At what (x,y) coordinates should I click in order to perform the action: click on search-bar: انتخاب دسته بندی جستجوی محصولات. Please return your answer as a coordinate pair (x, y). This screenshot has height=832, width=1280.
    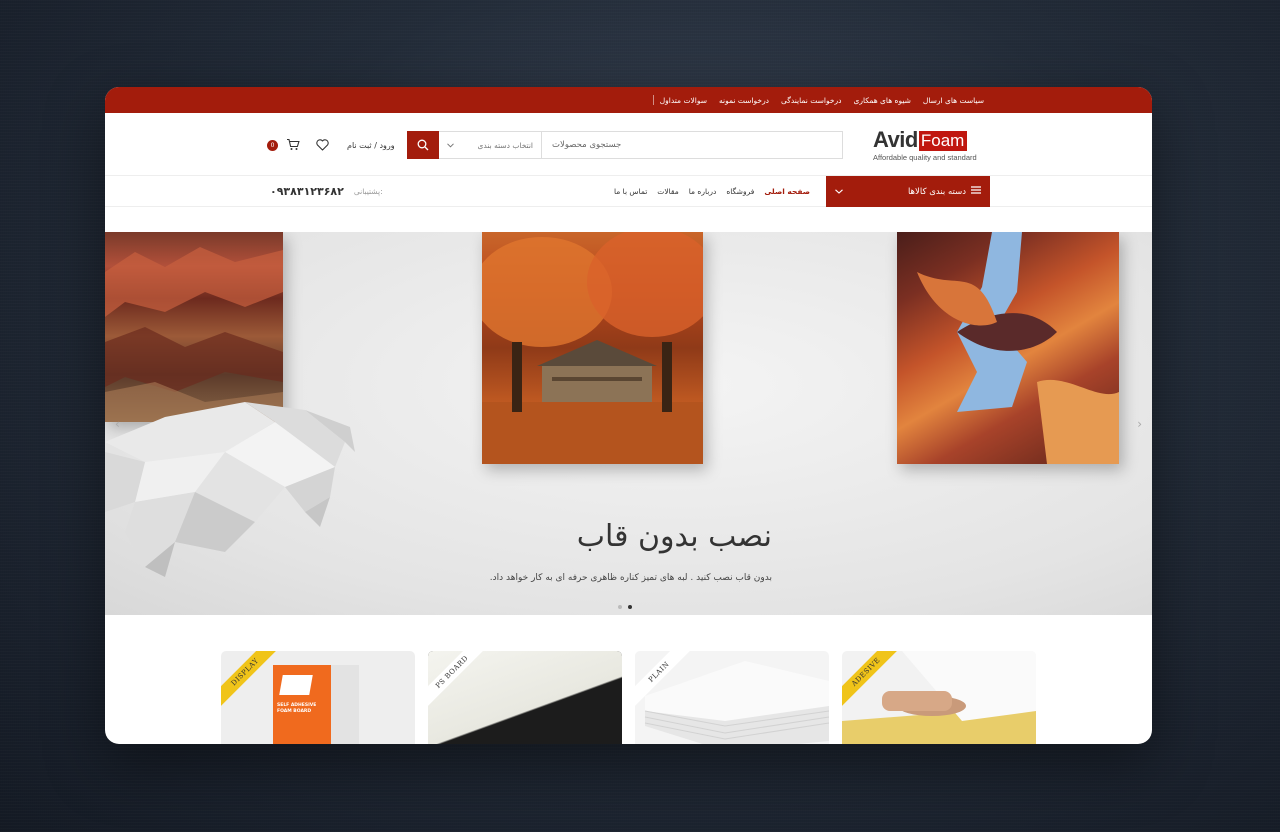
    Looking at the image, I should click on (625, 145).